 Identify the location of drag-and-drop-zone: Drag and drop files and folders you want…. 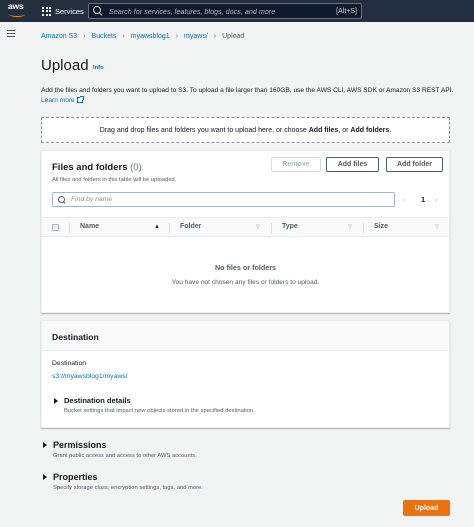
(245, 130).